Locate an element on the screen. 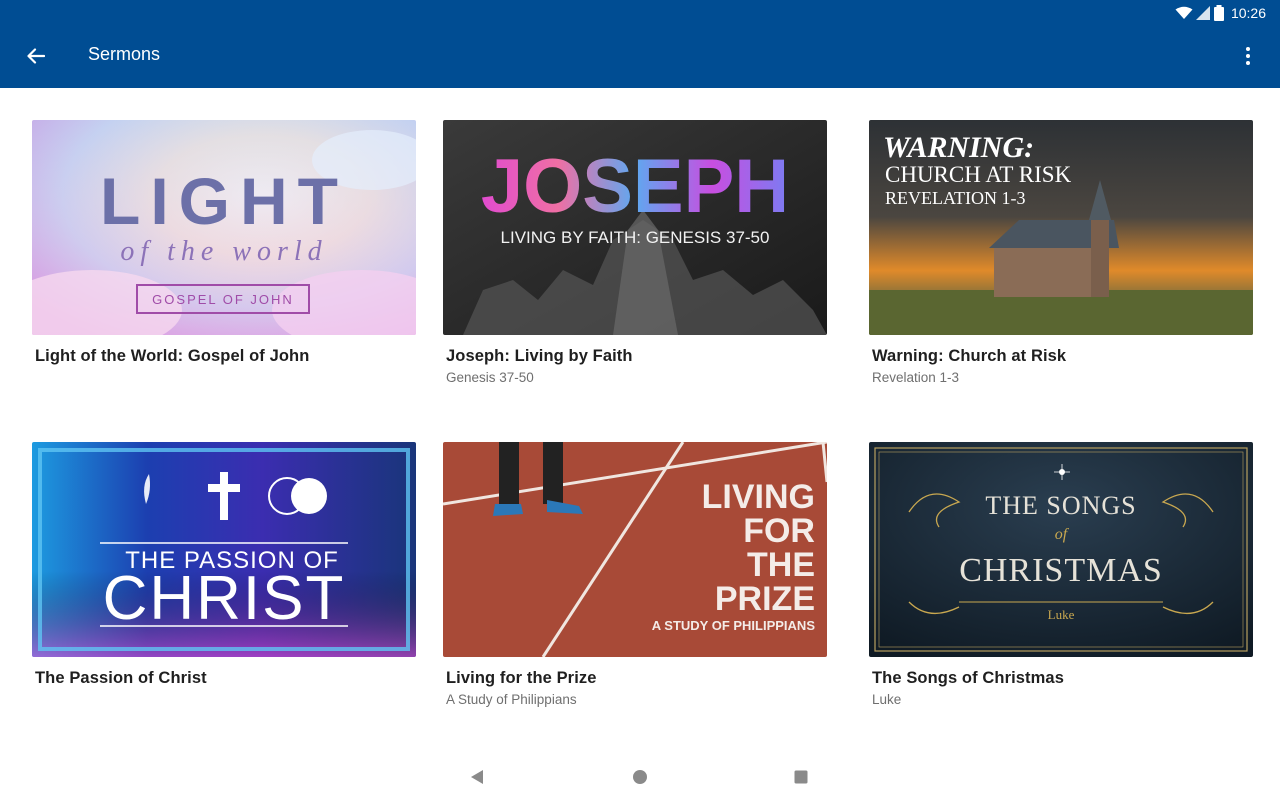 The image size is (1280, 800). back-triangle-icon is located at coordinates (477, 777).